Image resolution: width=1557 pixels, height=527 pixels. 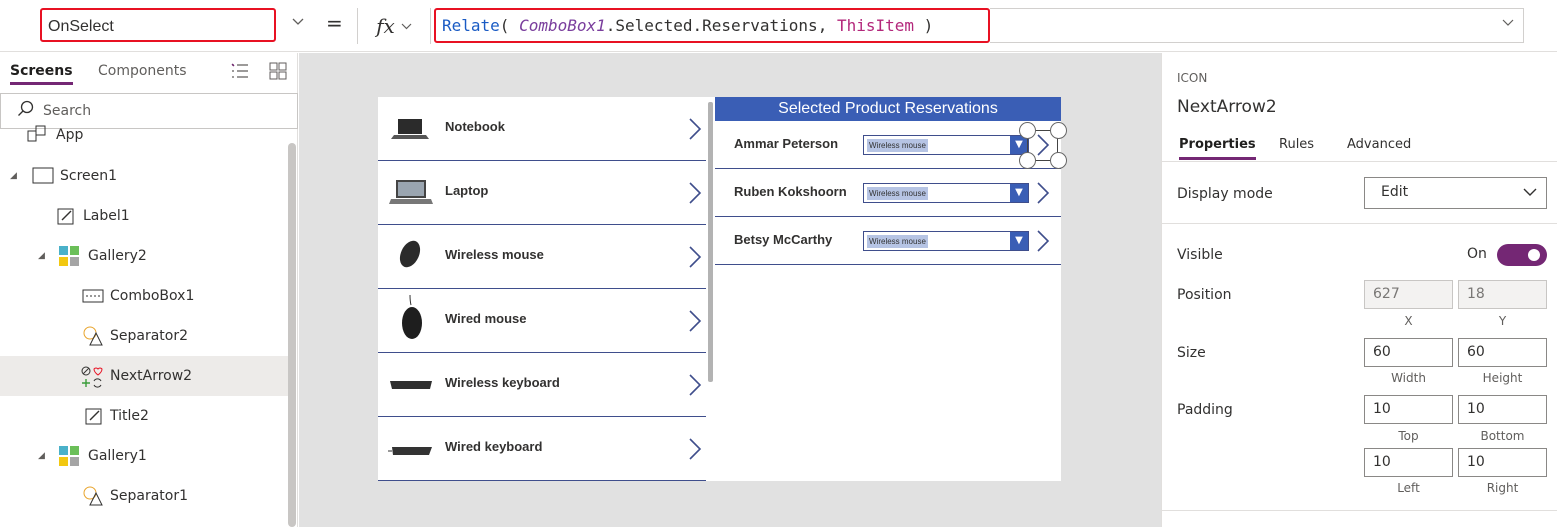 What do you see at coordinates (710, 242) in the screenshot?
I see `gallery-scroll-thumb` at bounding box center [710, 242].